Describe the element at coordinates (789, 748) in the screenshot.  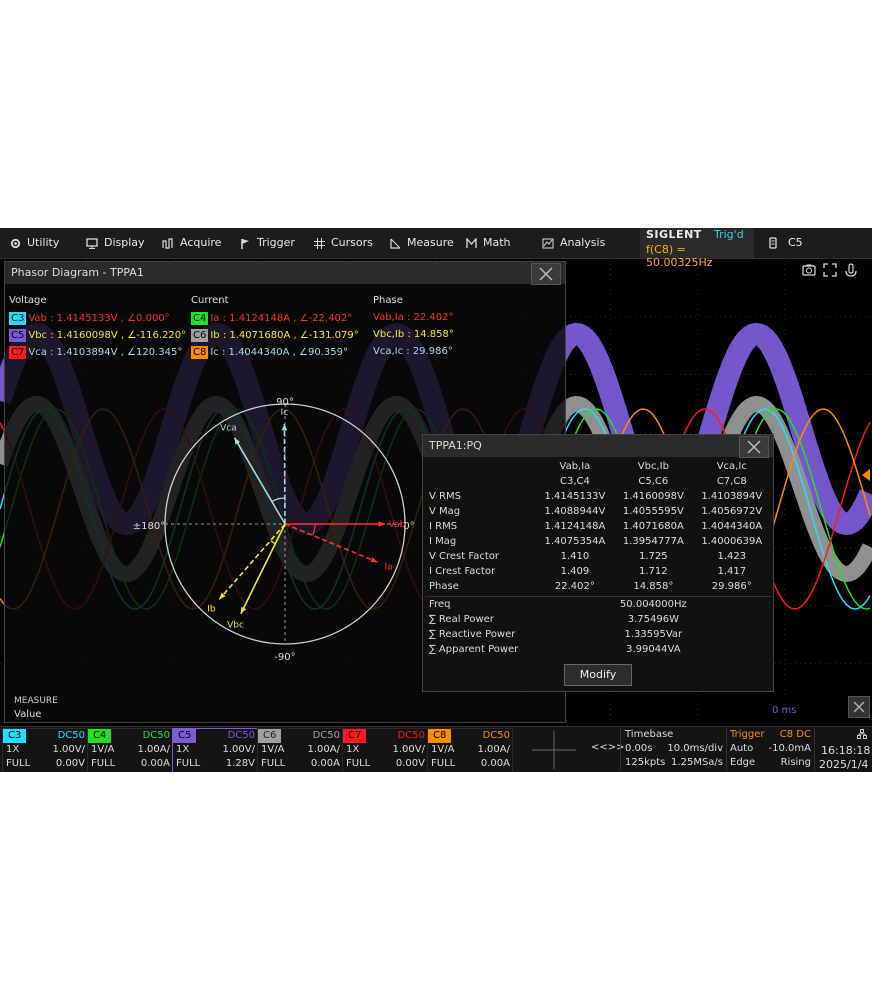
I see `trigger-level: -10.0mA` at that location.